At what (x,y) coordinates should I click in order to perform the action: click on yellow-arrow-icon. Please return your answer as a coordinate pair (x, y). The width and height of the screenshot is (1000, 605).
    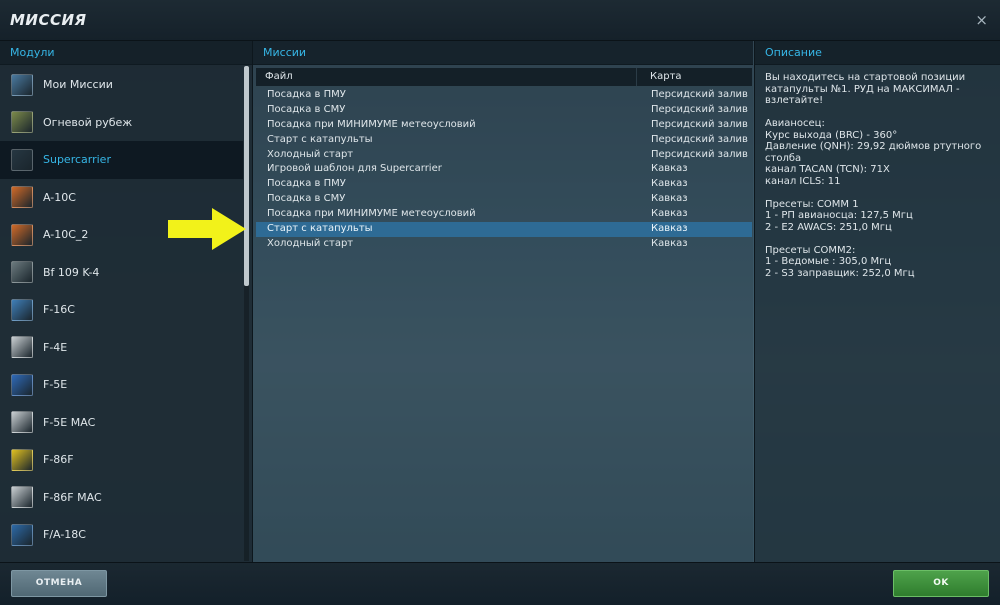
    Looking at the image, I should click on (207, 229).